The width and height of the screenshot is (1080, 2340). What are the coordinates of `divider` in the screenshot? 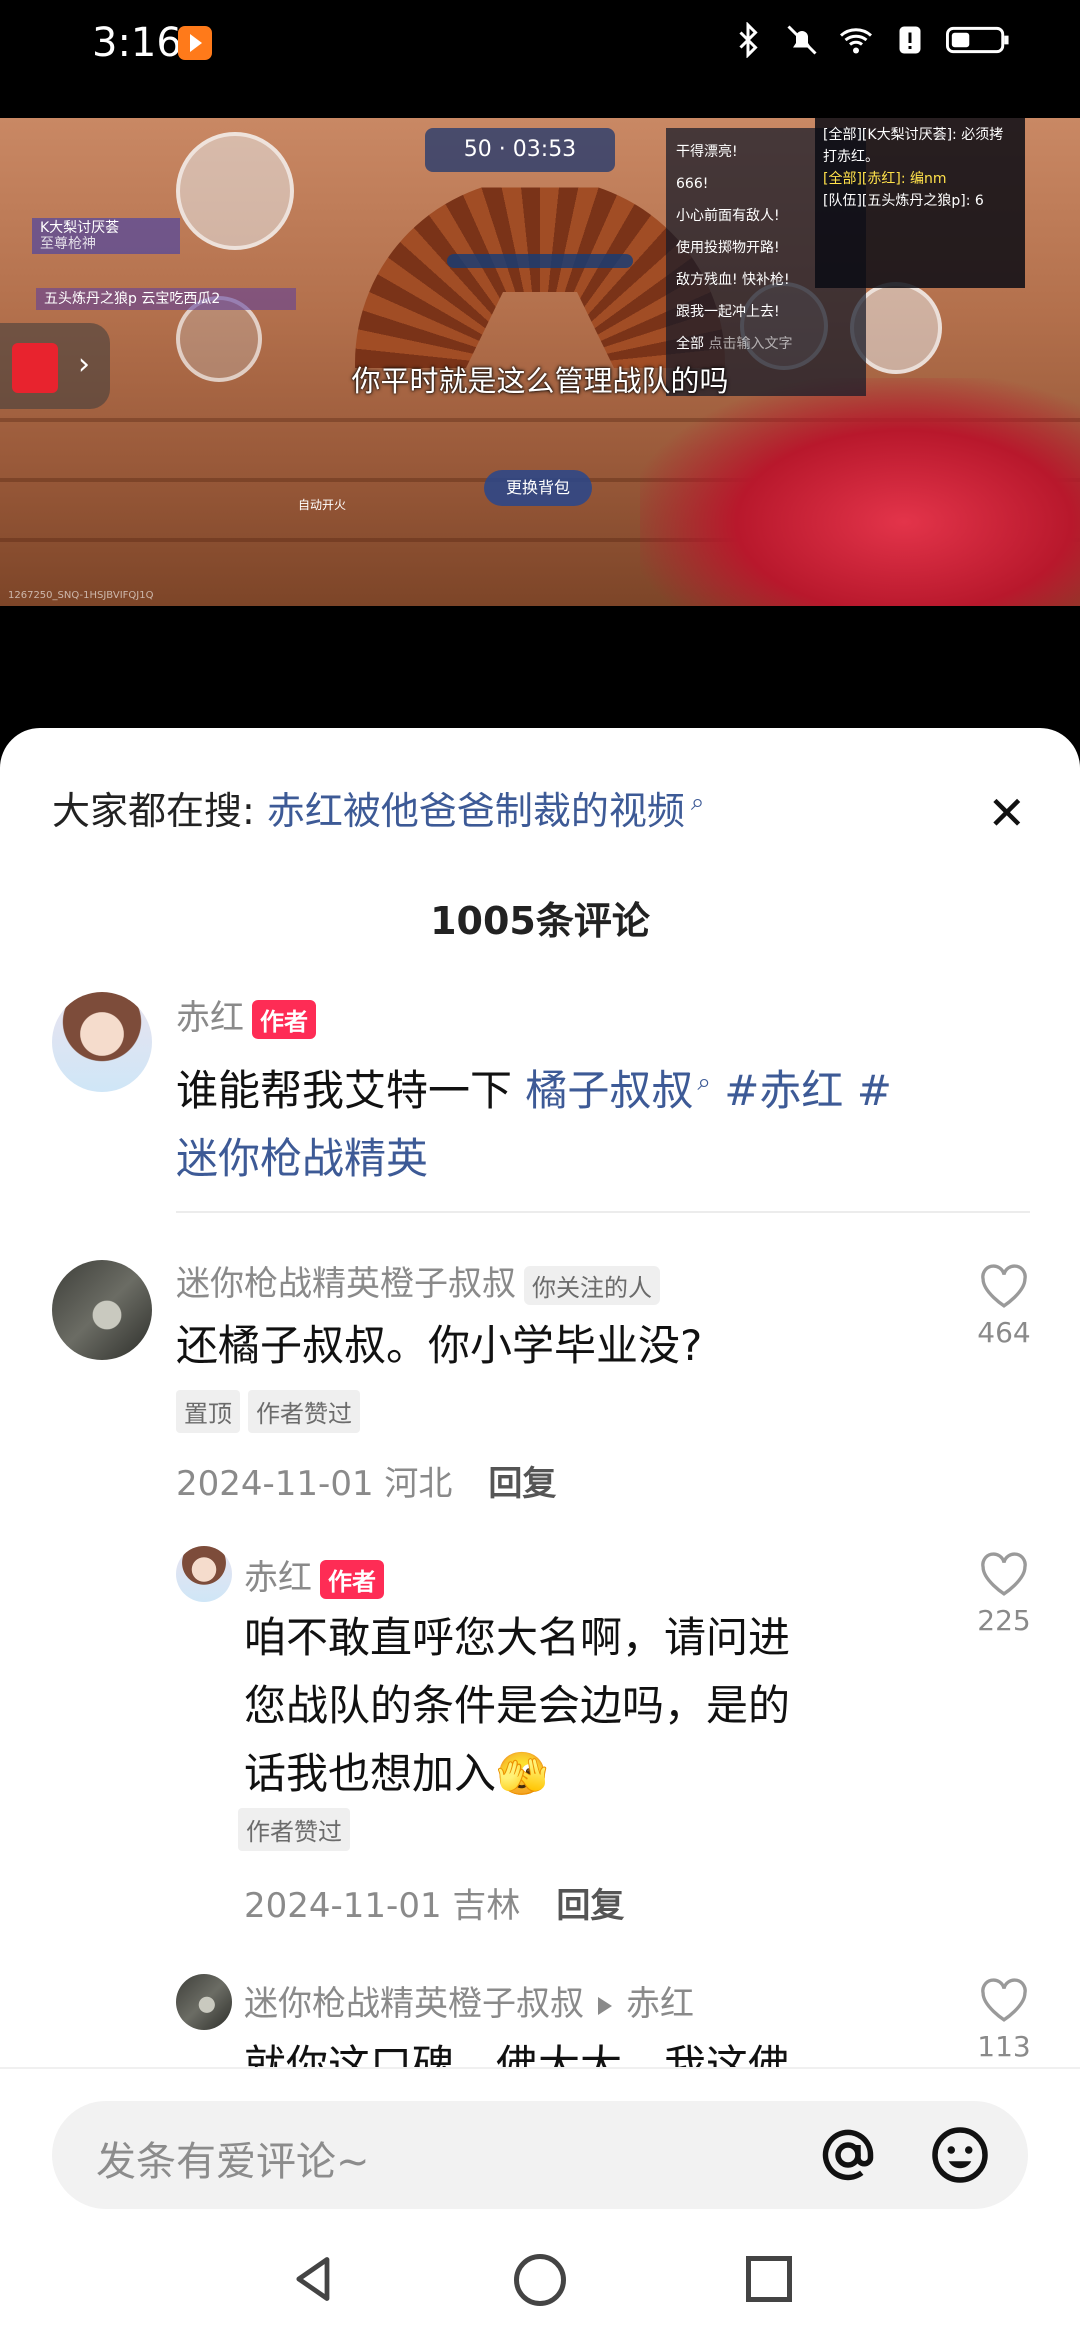 It's located at (603, 1212).